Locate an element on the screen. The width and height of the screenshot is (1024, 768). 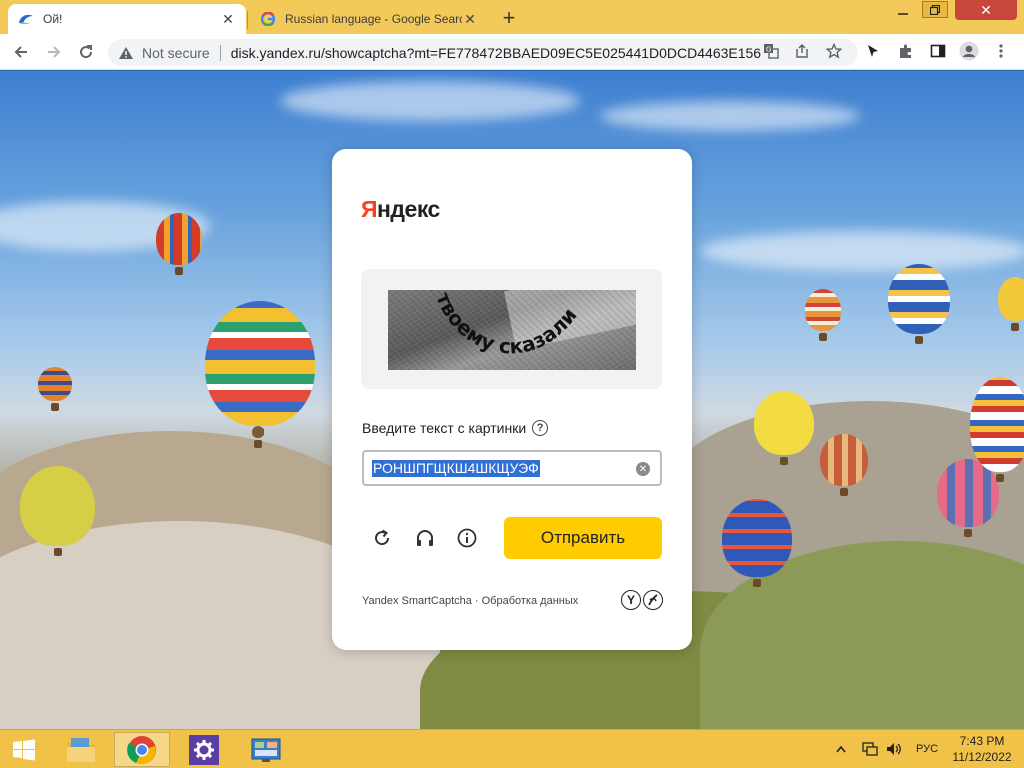
tab-title: Ой! is located at coordinates (53, 19).